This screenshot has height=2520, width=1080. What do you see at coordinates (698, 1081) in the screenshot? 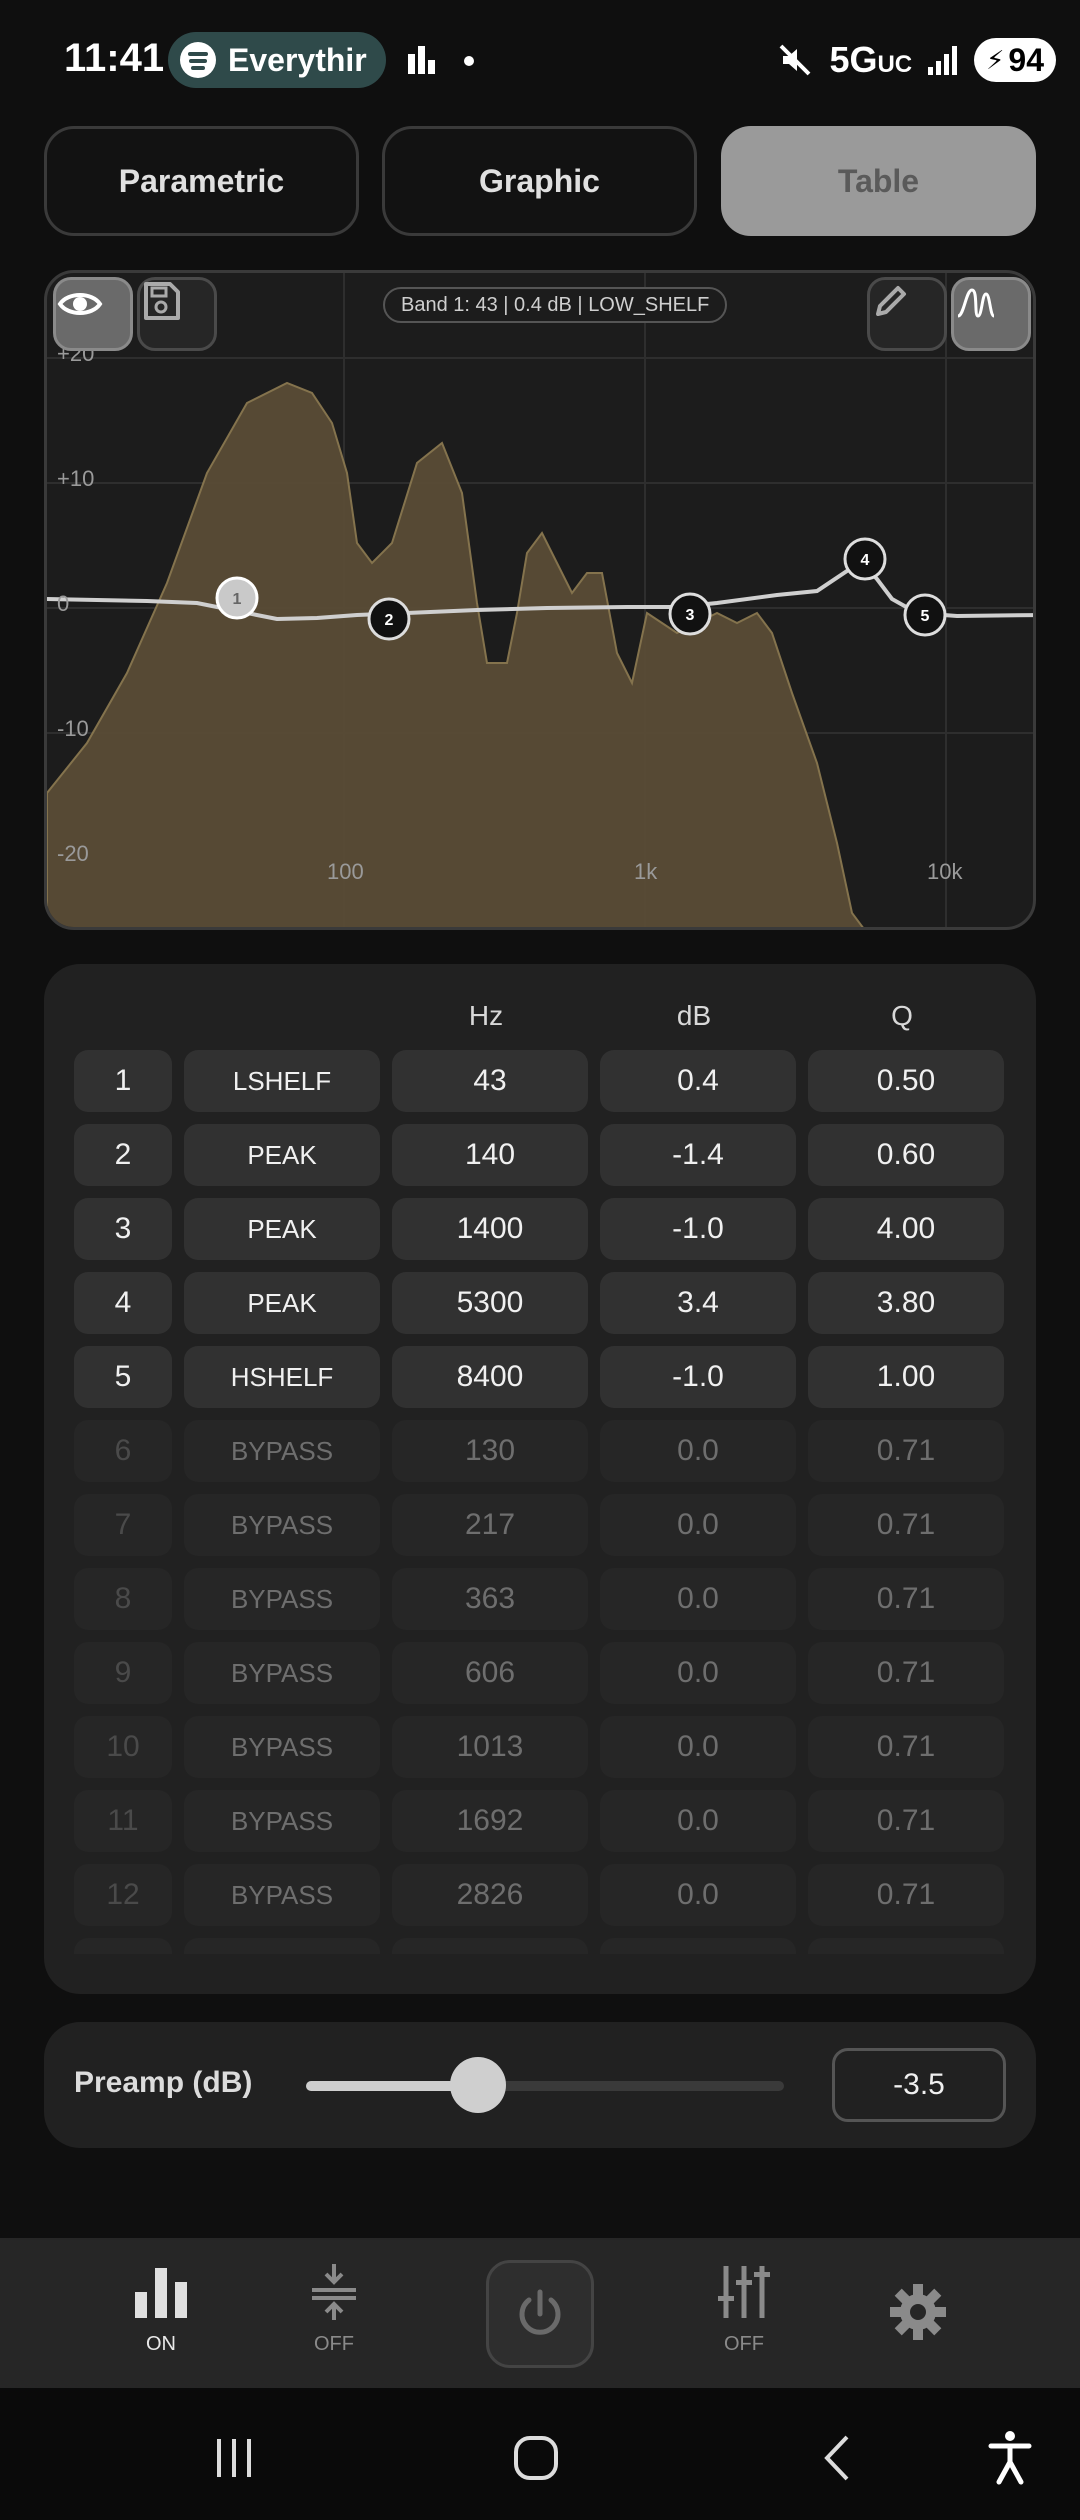
I see `gain-input: 0.4` at bounding box center [698, 1081].